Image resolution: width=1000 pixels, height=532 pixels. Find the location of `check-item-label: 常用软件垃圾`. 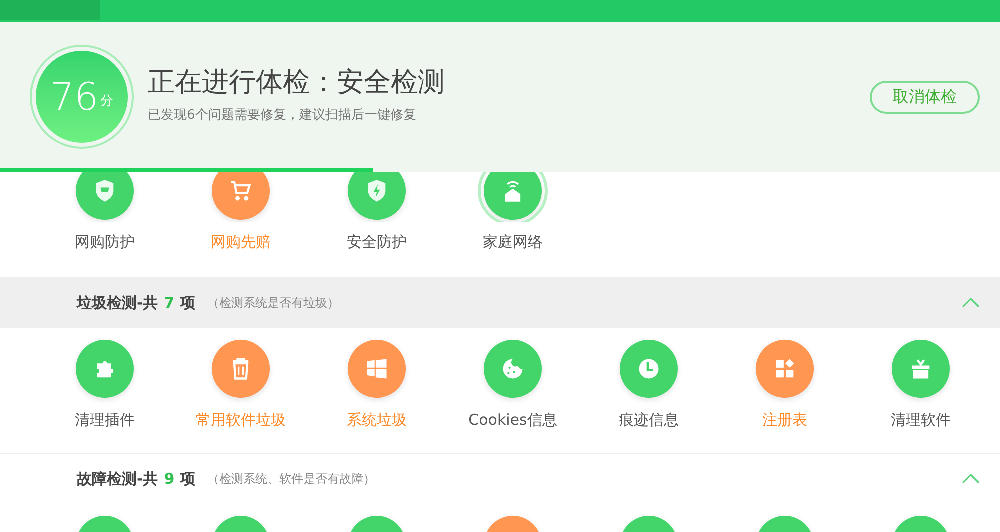

check-item-label: 常用软件垃圾 is located at coordinates (241, 420).